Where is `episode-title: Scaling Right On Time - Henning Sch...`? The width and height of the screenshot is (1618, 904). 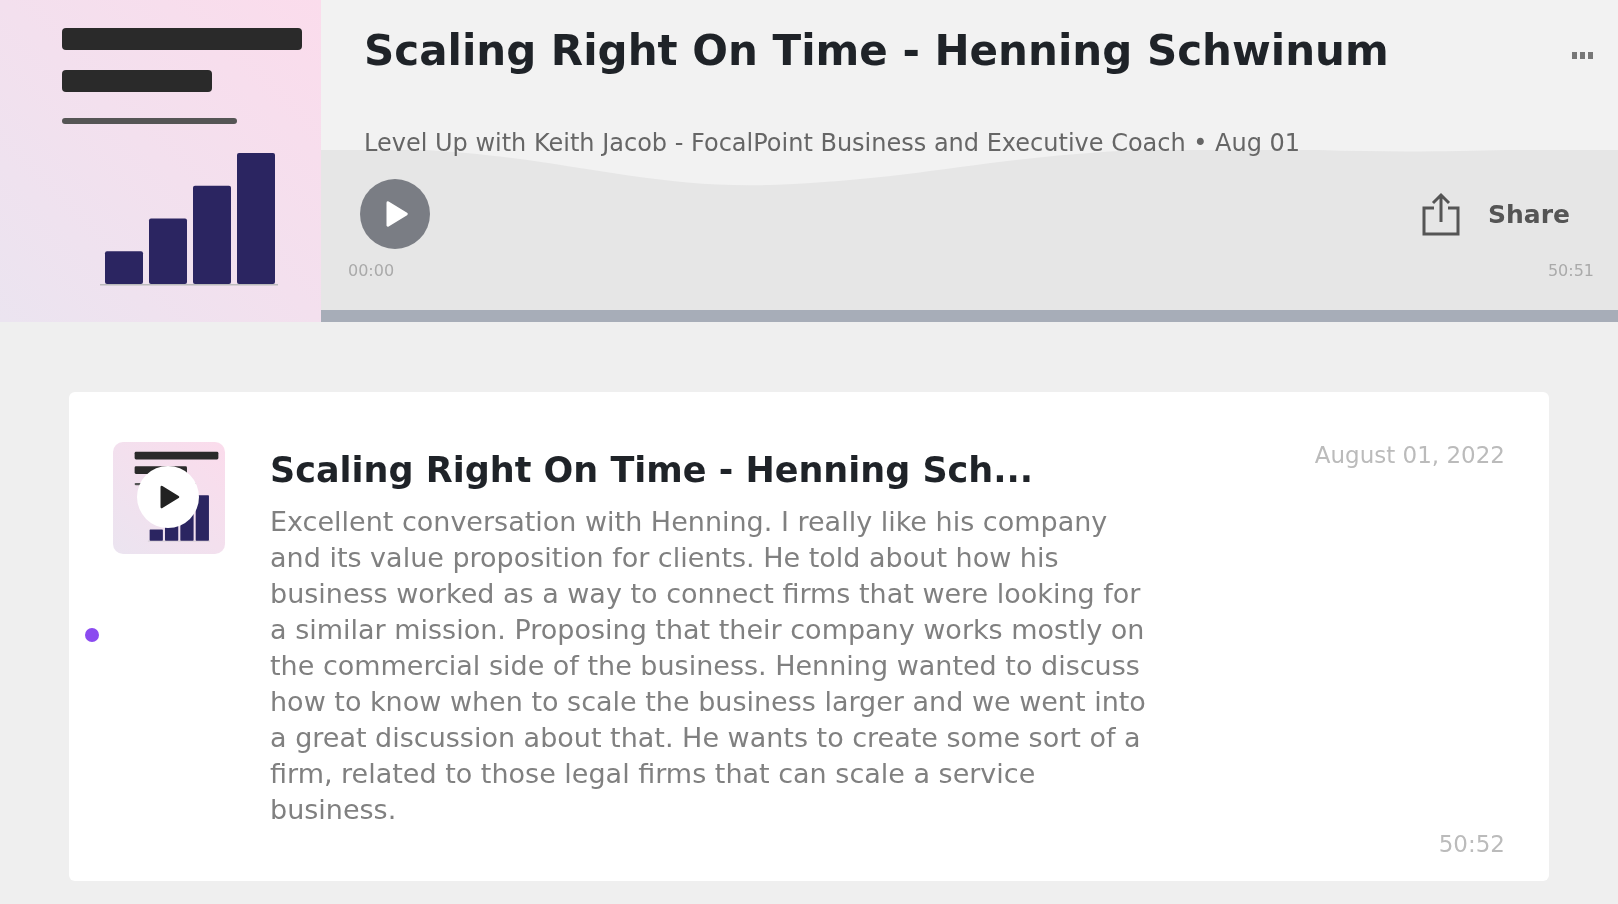 episode-title: Scaling Right On Time - Henning Sch... is located at coordinates (652, 470).